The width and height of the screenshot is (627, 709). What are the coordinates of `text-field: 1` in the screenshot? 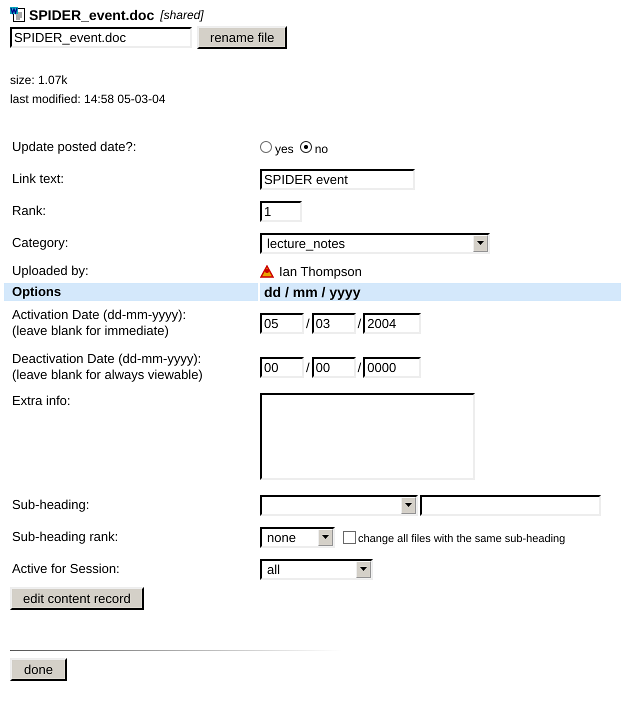 It's located at (281, 211).